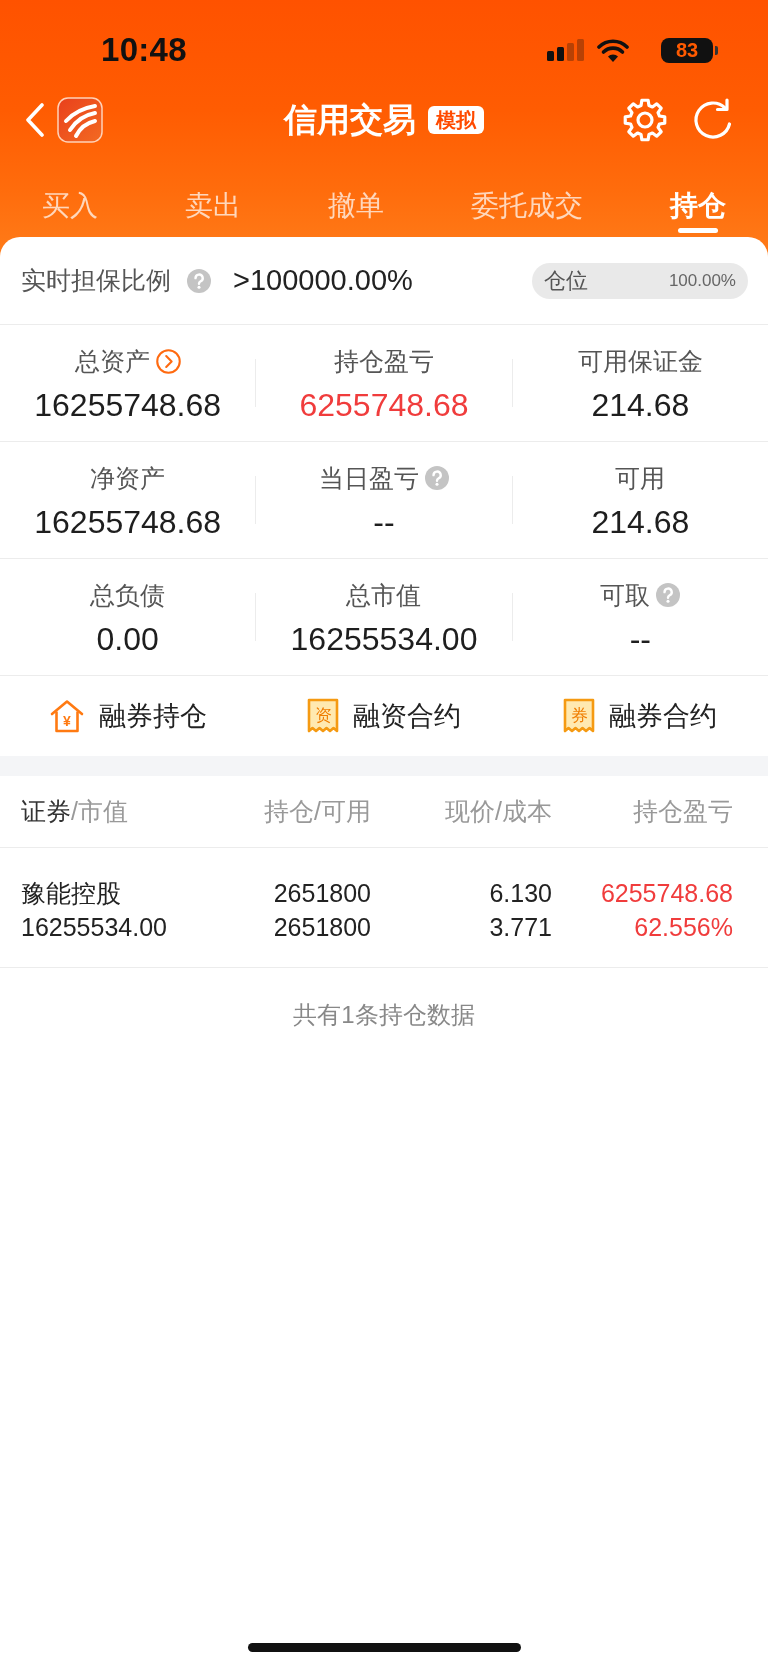 The width and height of the screenshot is (768, 1665). Describe the element at coordinates (75, 811) in the screenshot. I see `column-header: 证券/市值` at that location.